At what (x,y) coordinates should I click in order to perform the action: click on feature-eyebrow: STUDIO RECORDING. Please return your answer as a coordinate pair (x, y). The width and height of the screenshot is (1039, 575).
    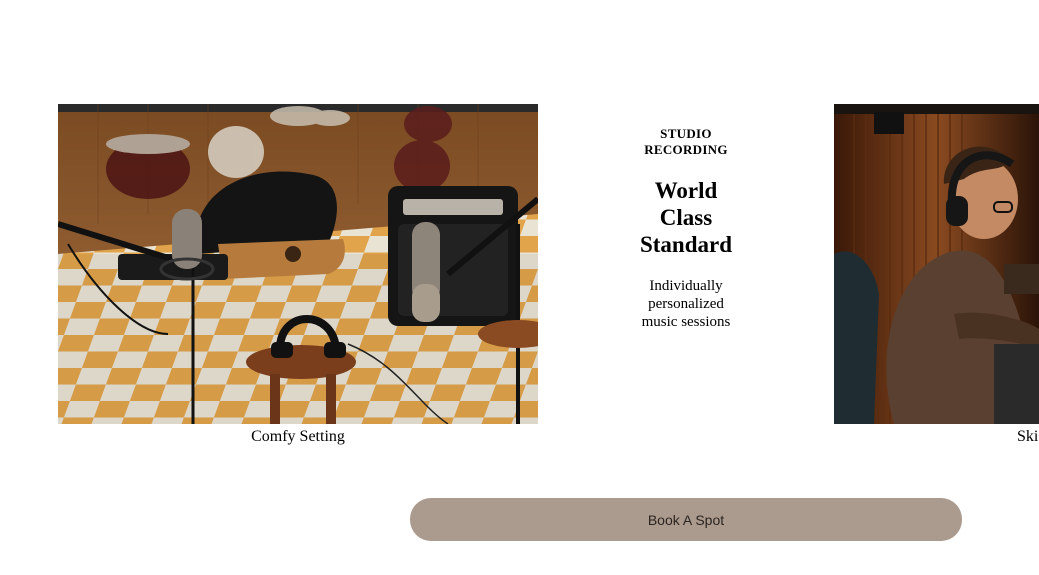
    Looking at the image, I should click on (686, 141).